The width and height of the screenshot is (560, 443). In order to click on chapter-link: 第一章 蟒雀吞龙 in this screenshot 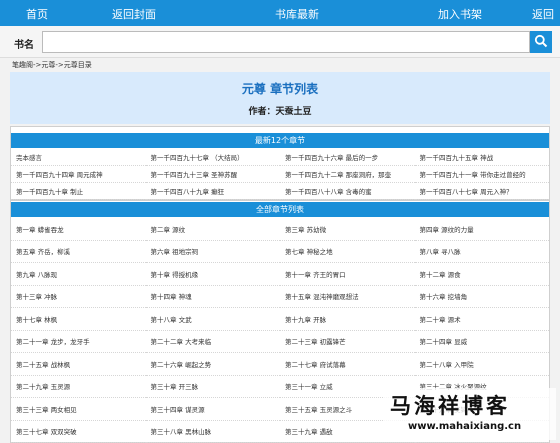, I will do `click(78, 229)`.